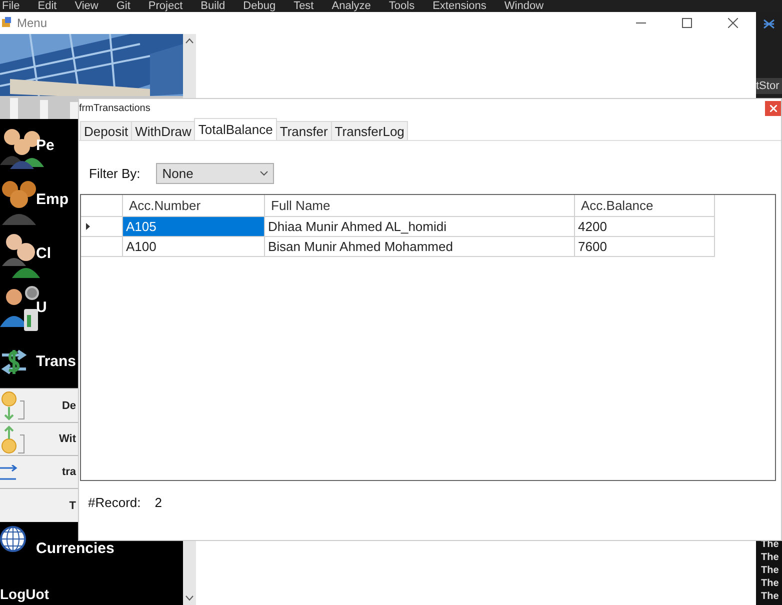  Describe the element at coordinates (86, 6) in the screenshot. I see `menu-item: View` at that location.